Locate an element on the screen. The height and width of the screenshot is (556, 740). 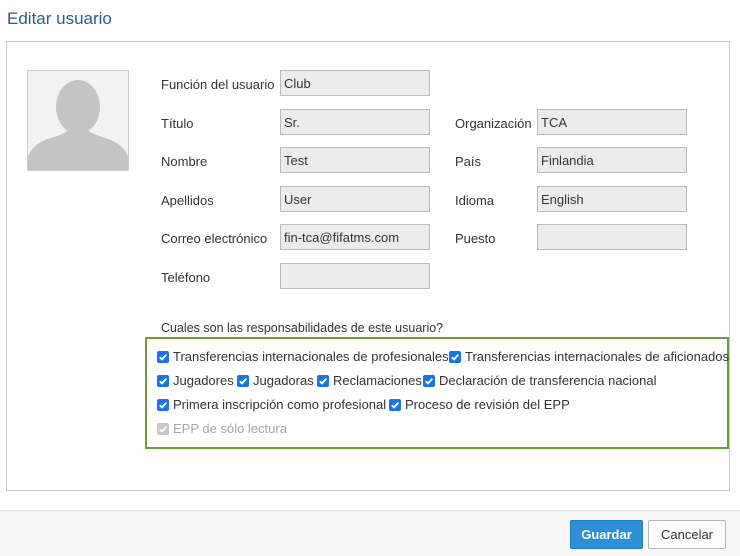
checkbox-label: Proceso de revisión del EPP is located at coordinates (487, 404).